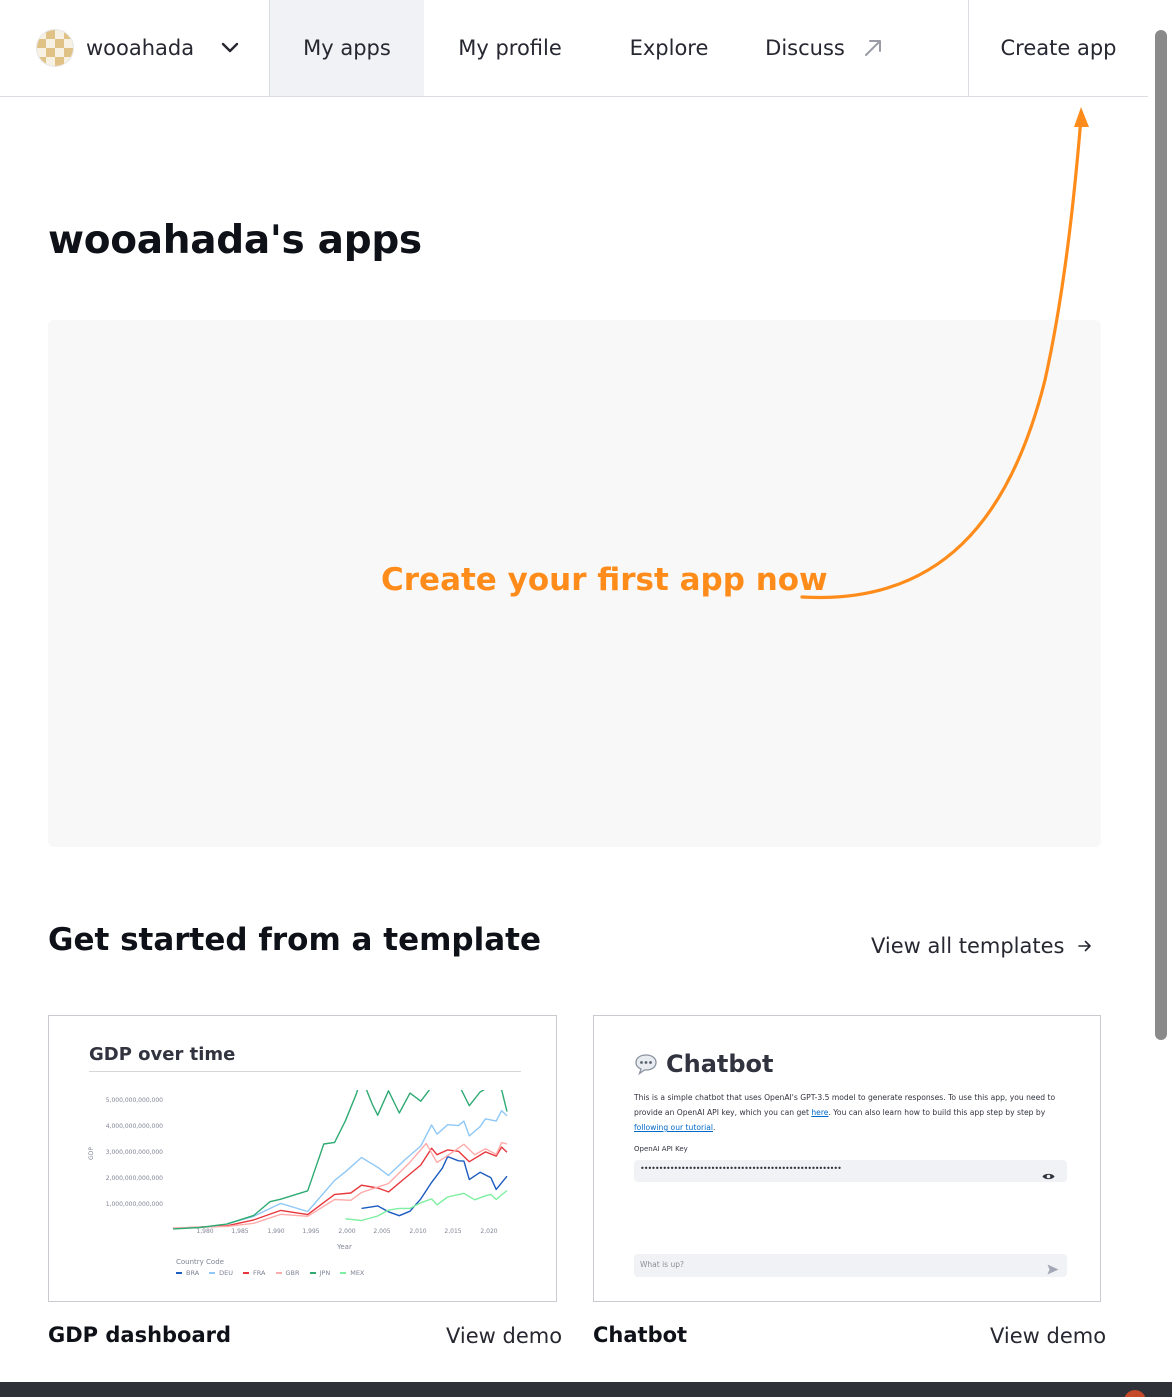 The width and height of the screenshot is (1172, 1397). Describe the element at coordinates (1085, 946) in the screenshot. I see `arrow-right-icon` at that location.